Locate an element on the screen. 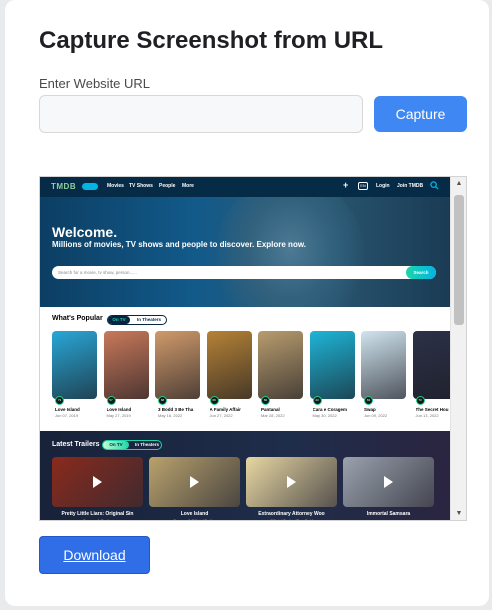 The width and height of the screenshot is (492, 610). poster-title: Swap is located at coordinates (370, 409).